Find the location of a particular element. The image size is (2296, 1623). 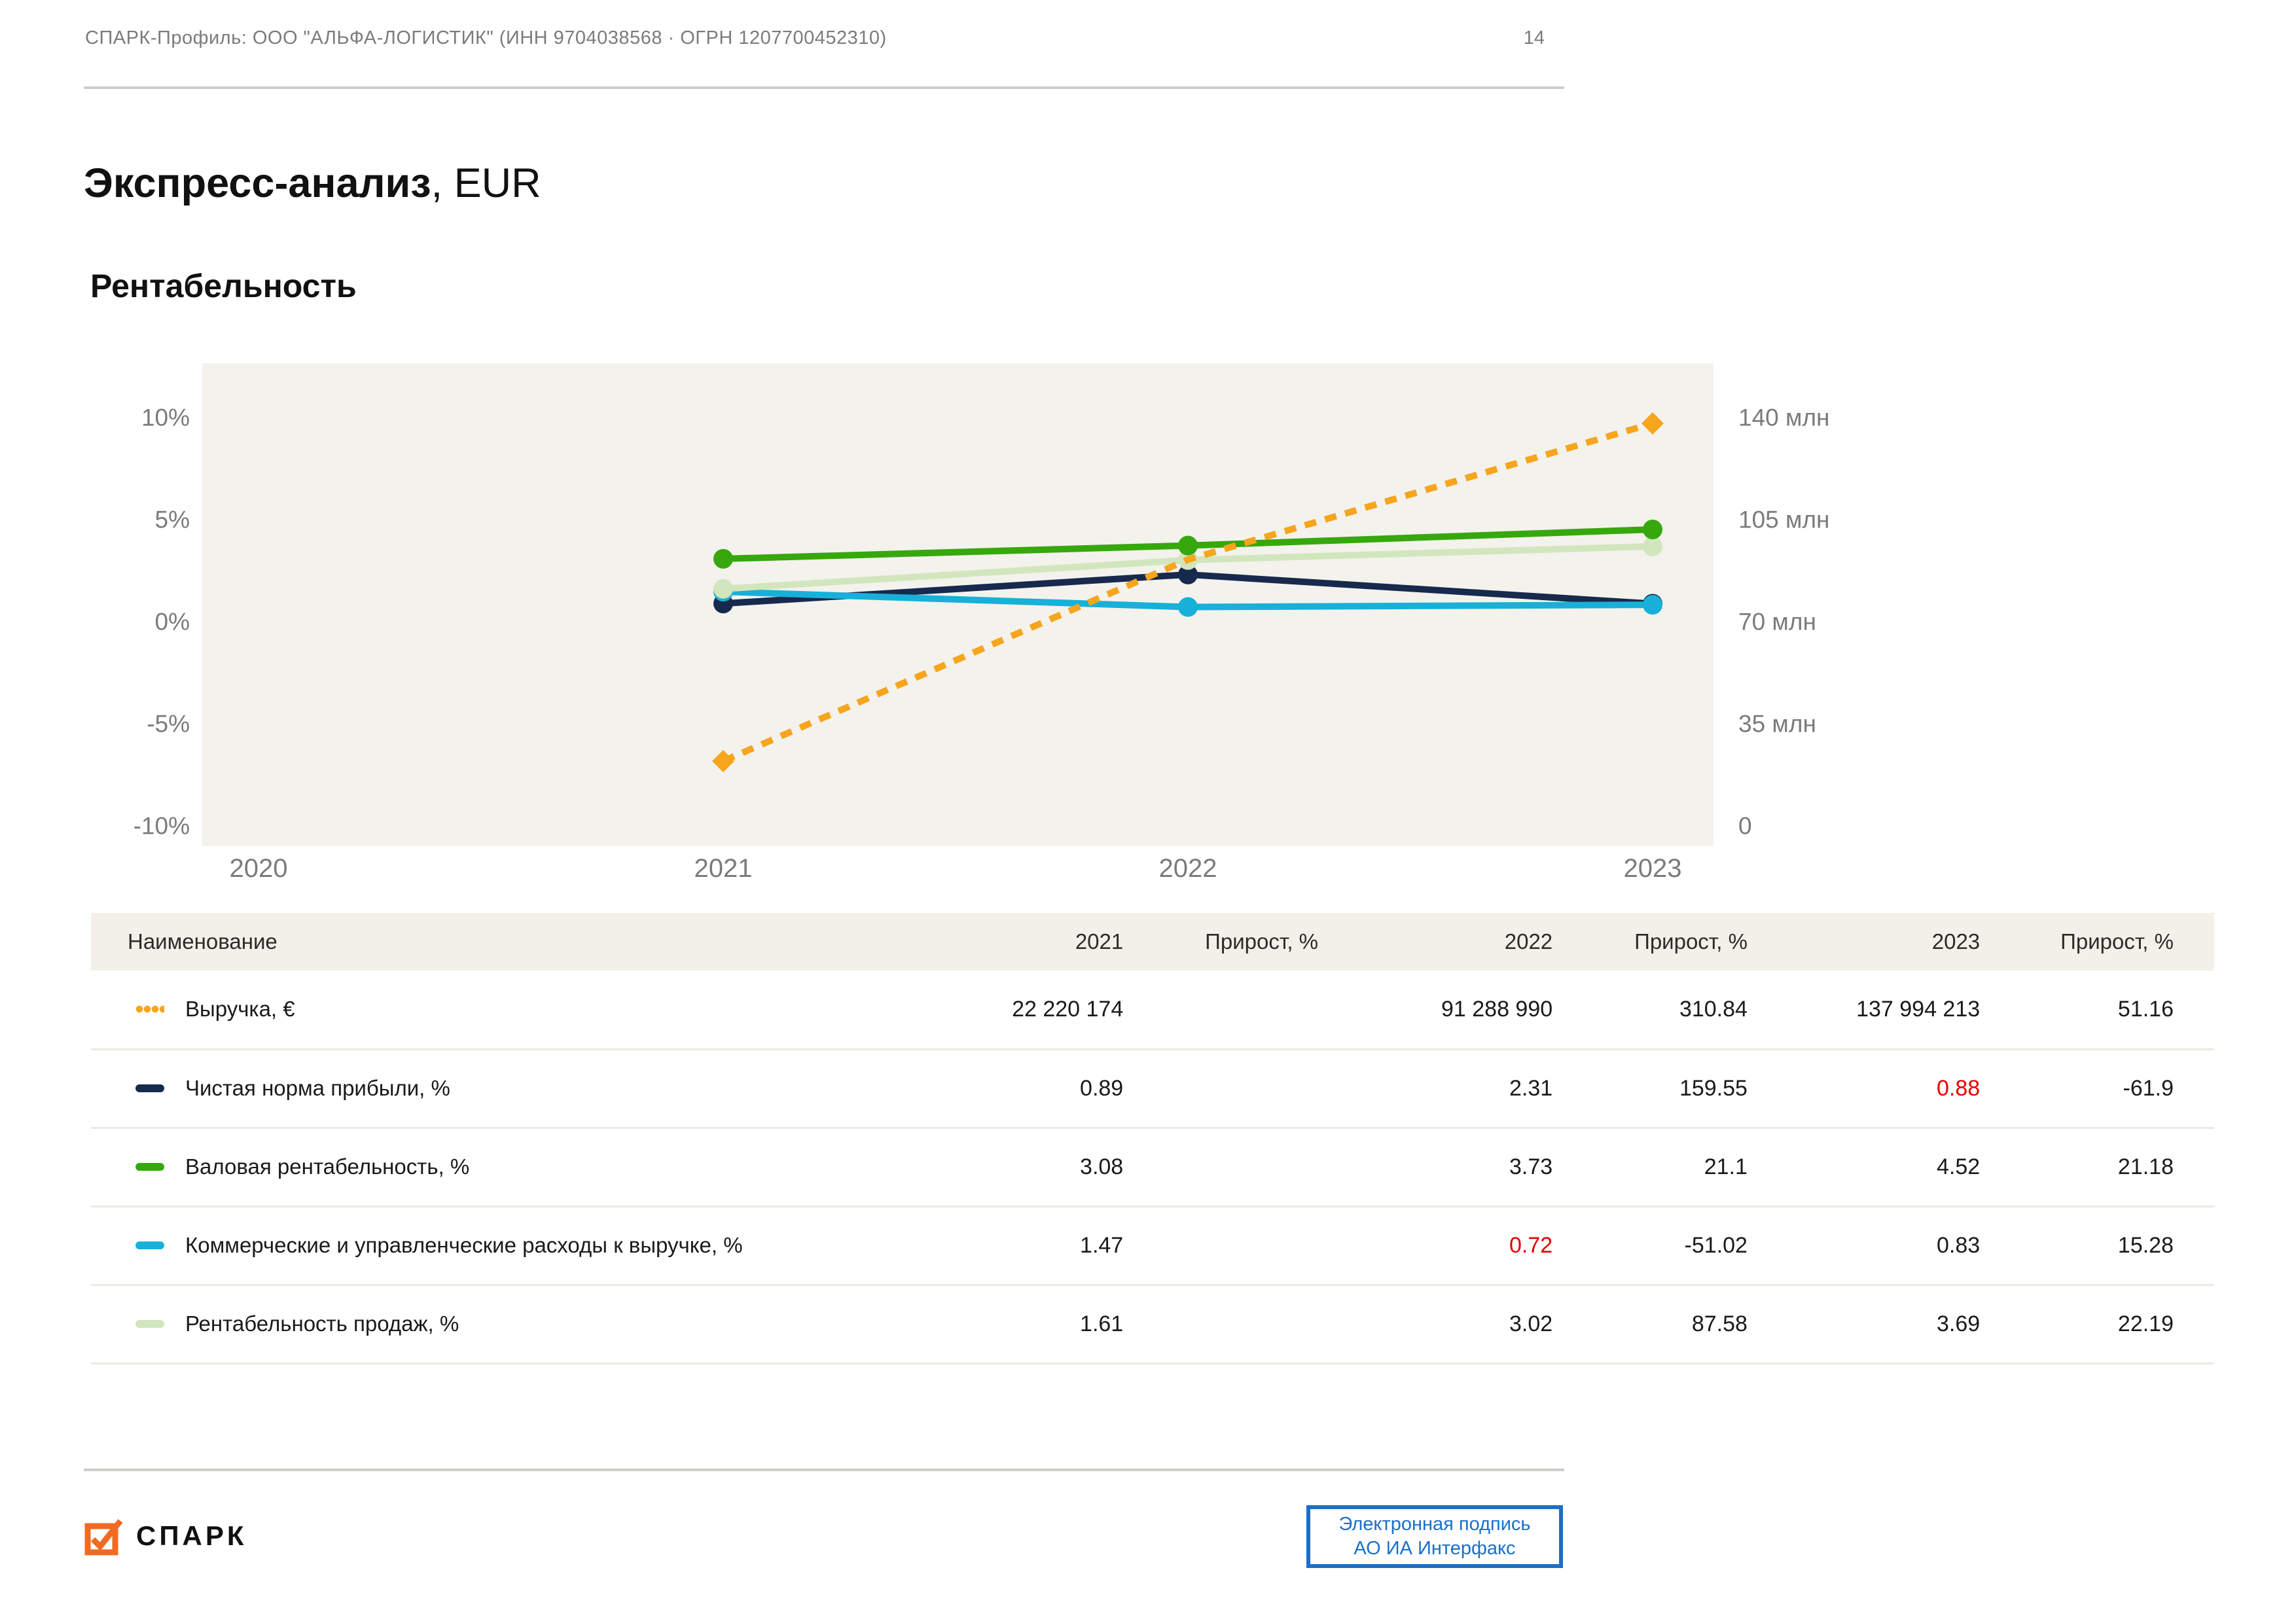

table-header-cell: 2022 is located at coordinates (1528, 942).